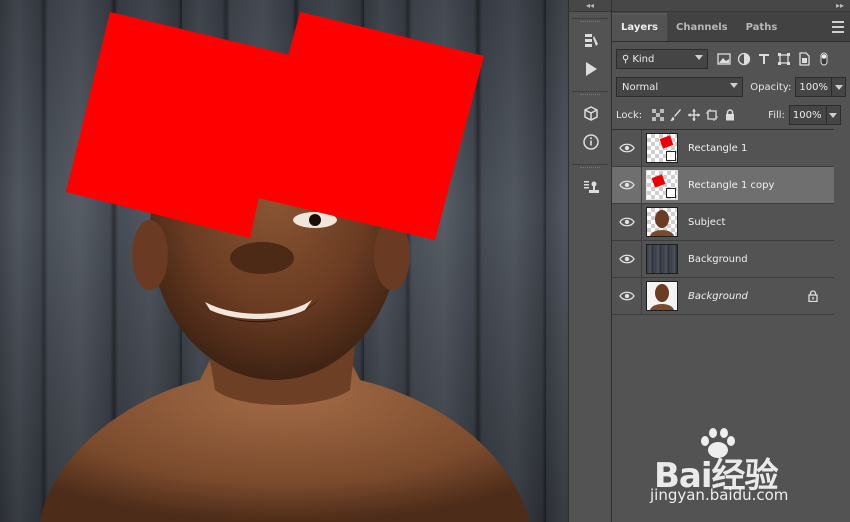  What do you see at coordinates (731, 6) in the screenshot?
I see `collapse-panel-icon: ▸▸` at bounding box center [731, 6].